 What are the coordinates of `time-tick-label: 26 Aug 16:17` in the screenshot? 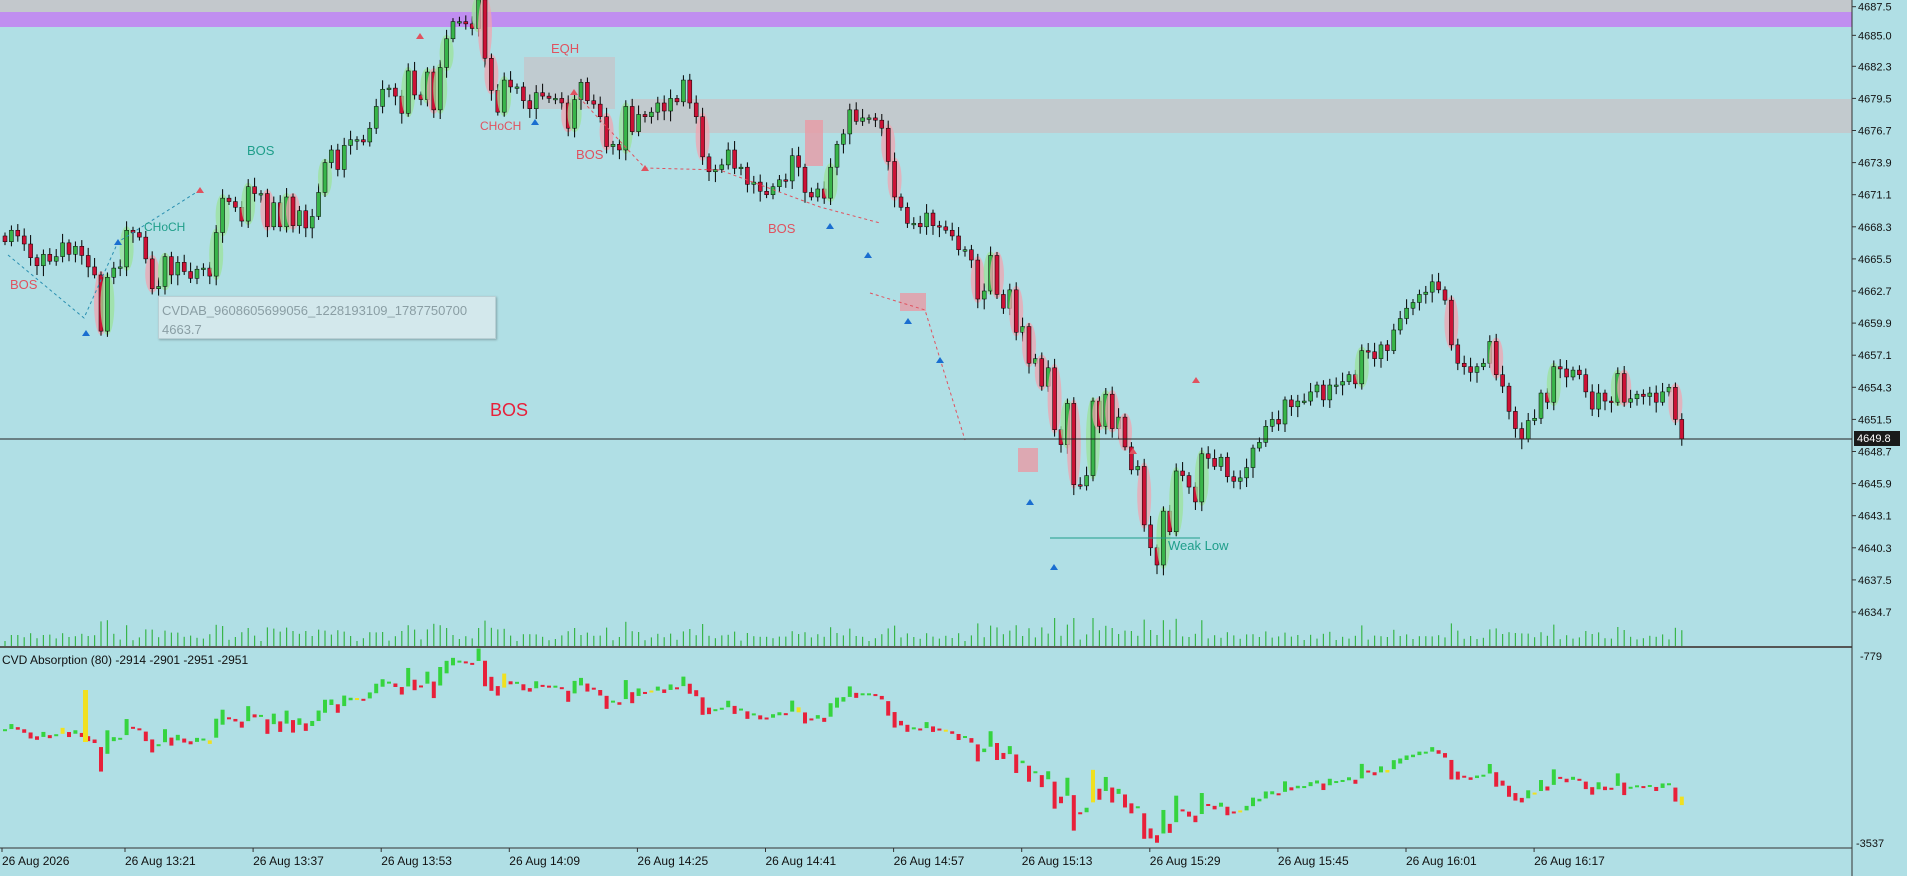 It's located at (1569, 861).